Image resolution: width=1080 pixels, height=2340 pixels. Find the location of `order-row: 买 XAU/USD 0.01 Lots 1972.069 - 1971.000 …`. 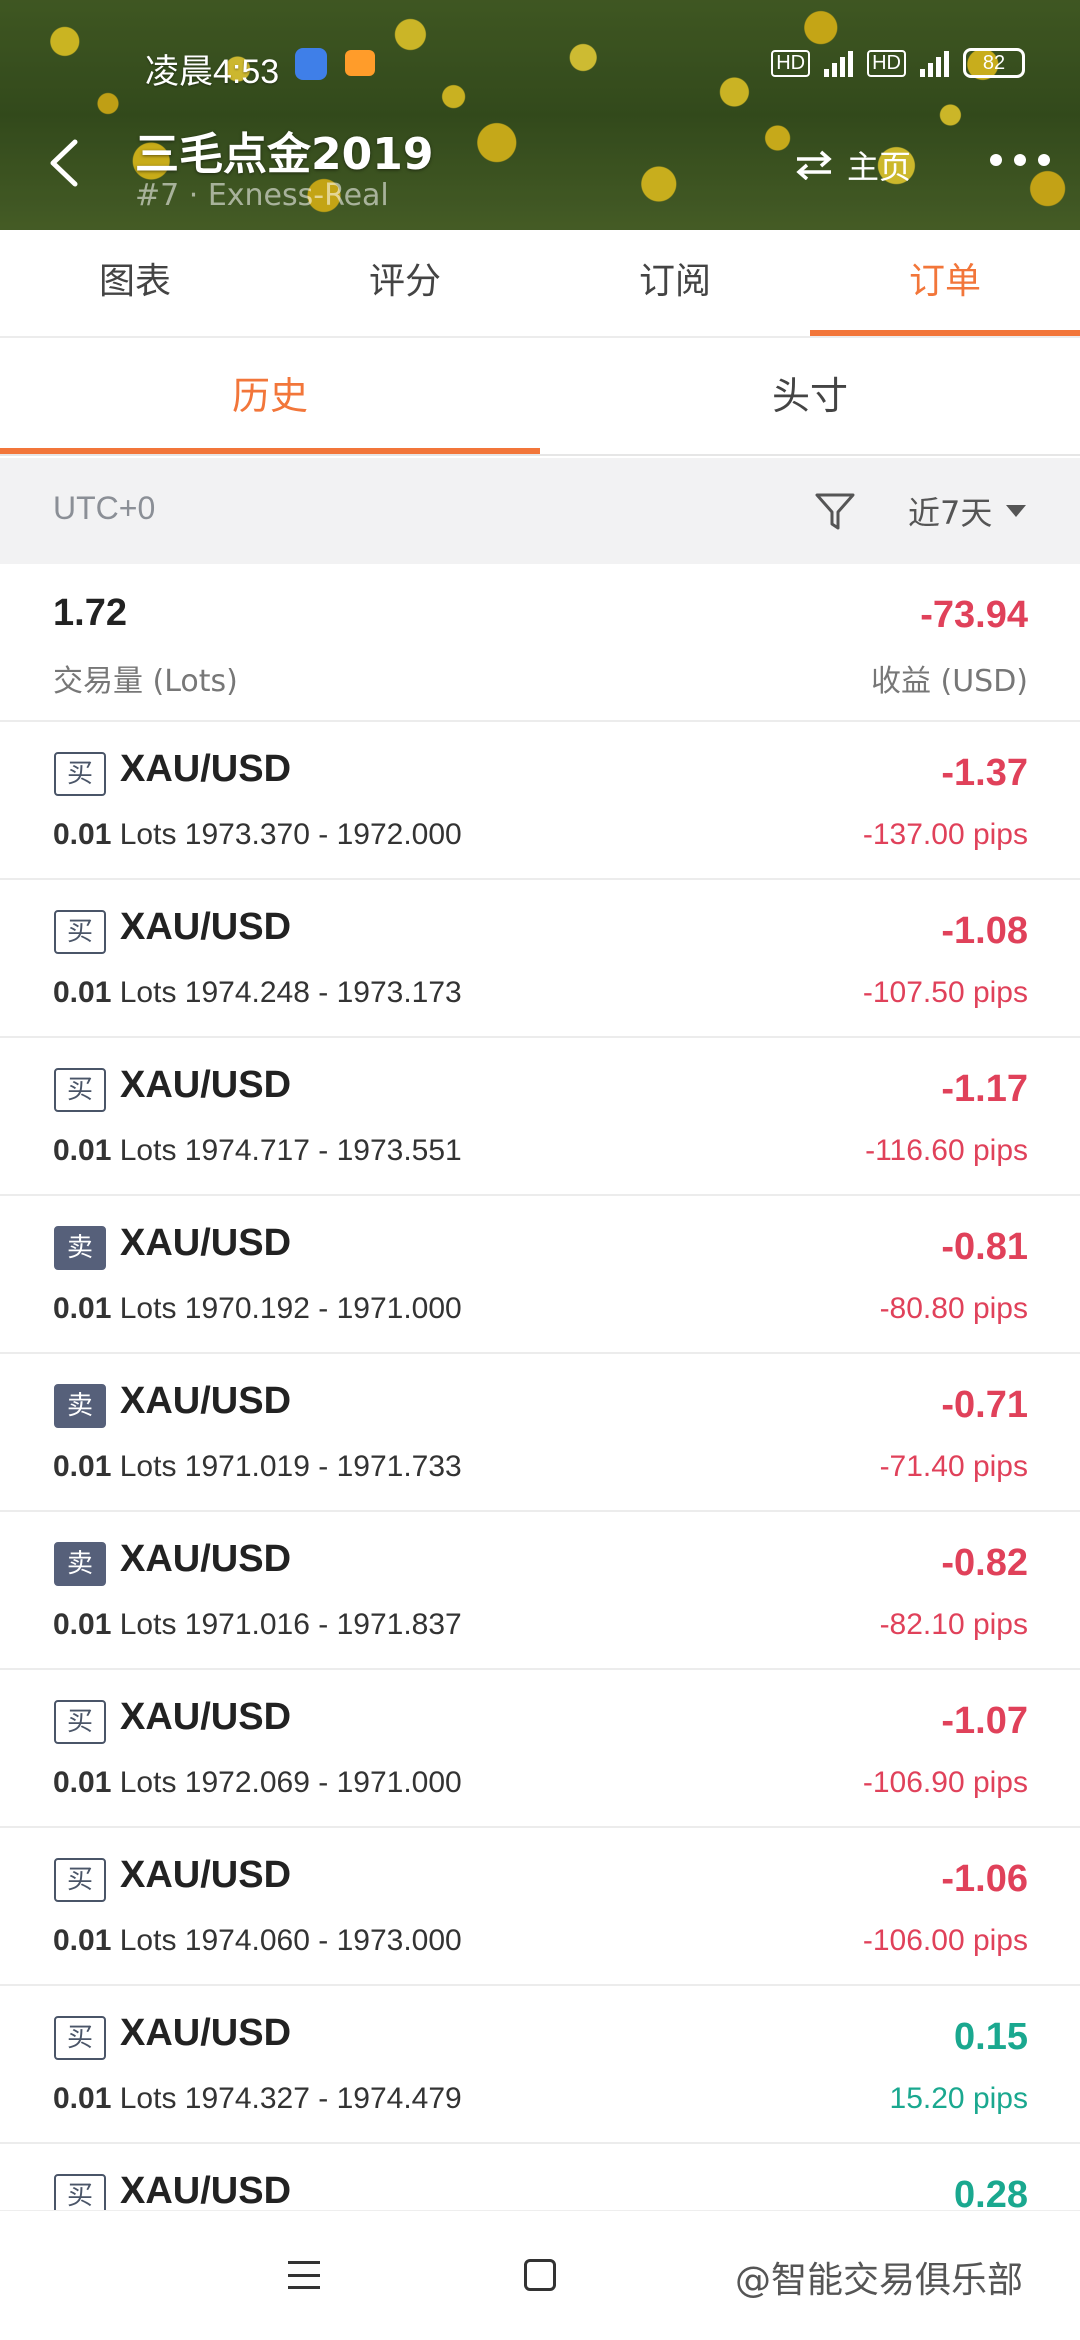

order-row: 买 XAU/USD 0.01 Lots 1972.069 - 1971.000 … is located at coordinates (540, 1749).